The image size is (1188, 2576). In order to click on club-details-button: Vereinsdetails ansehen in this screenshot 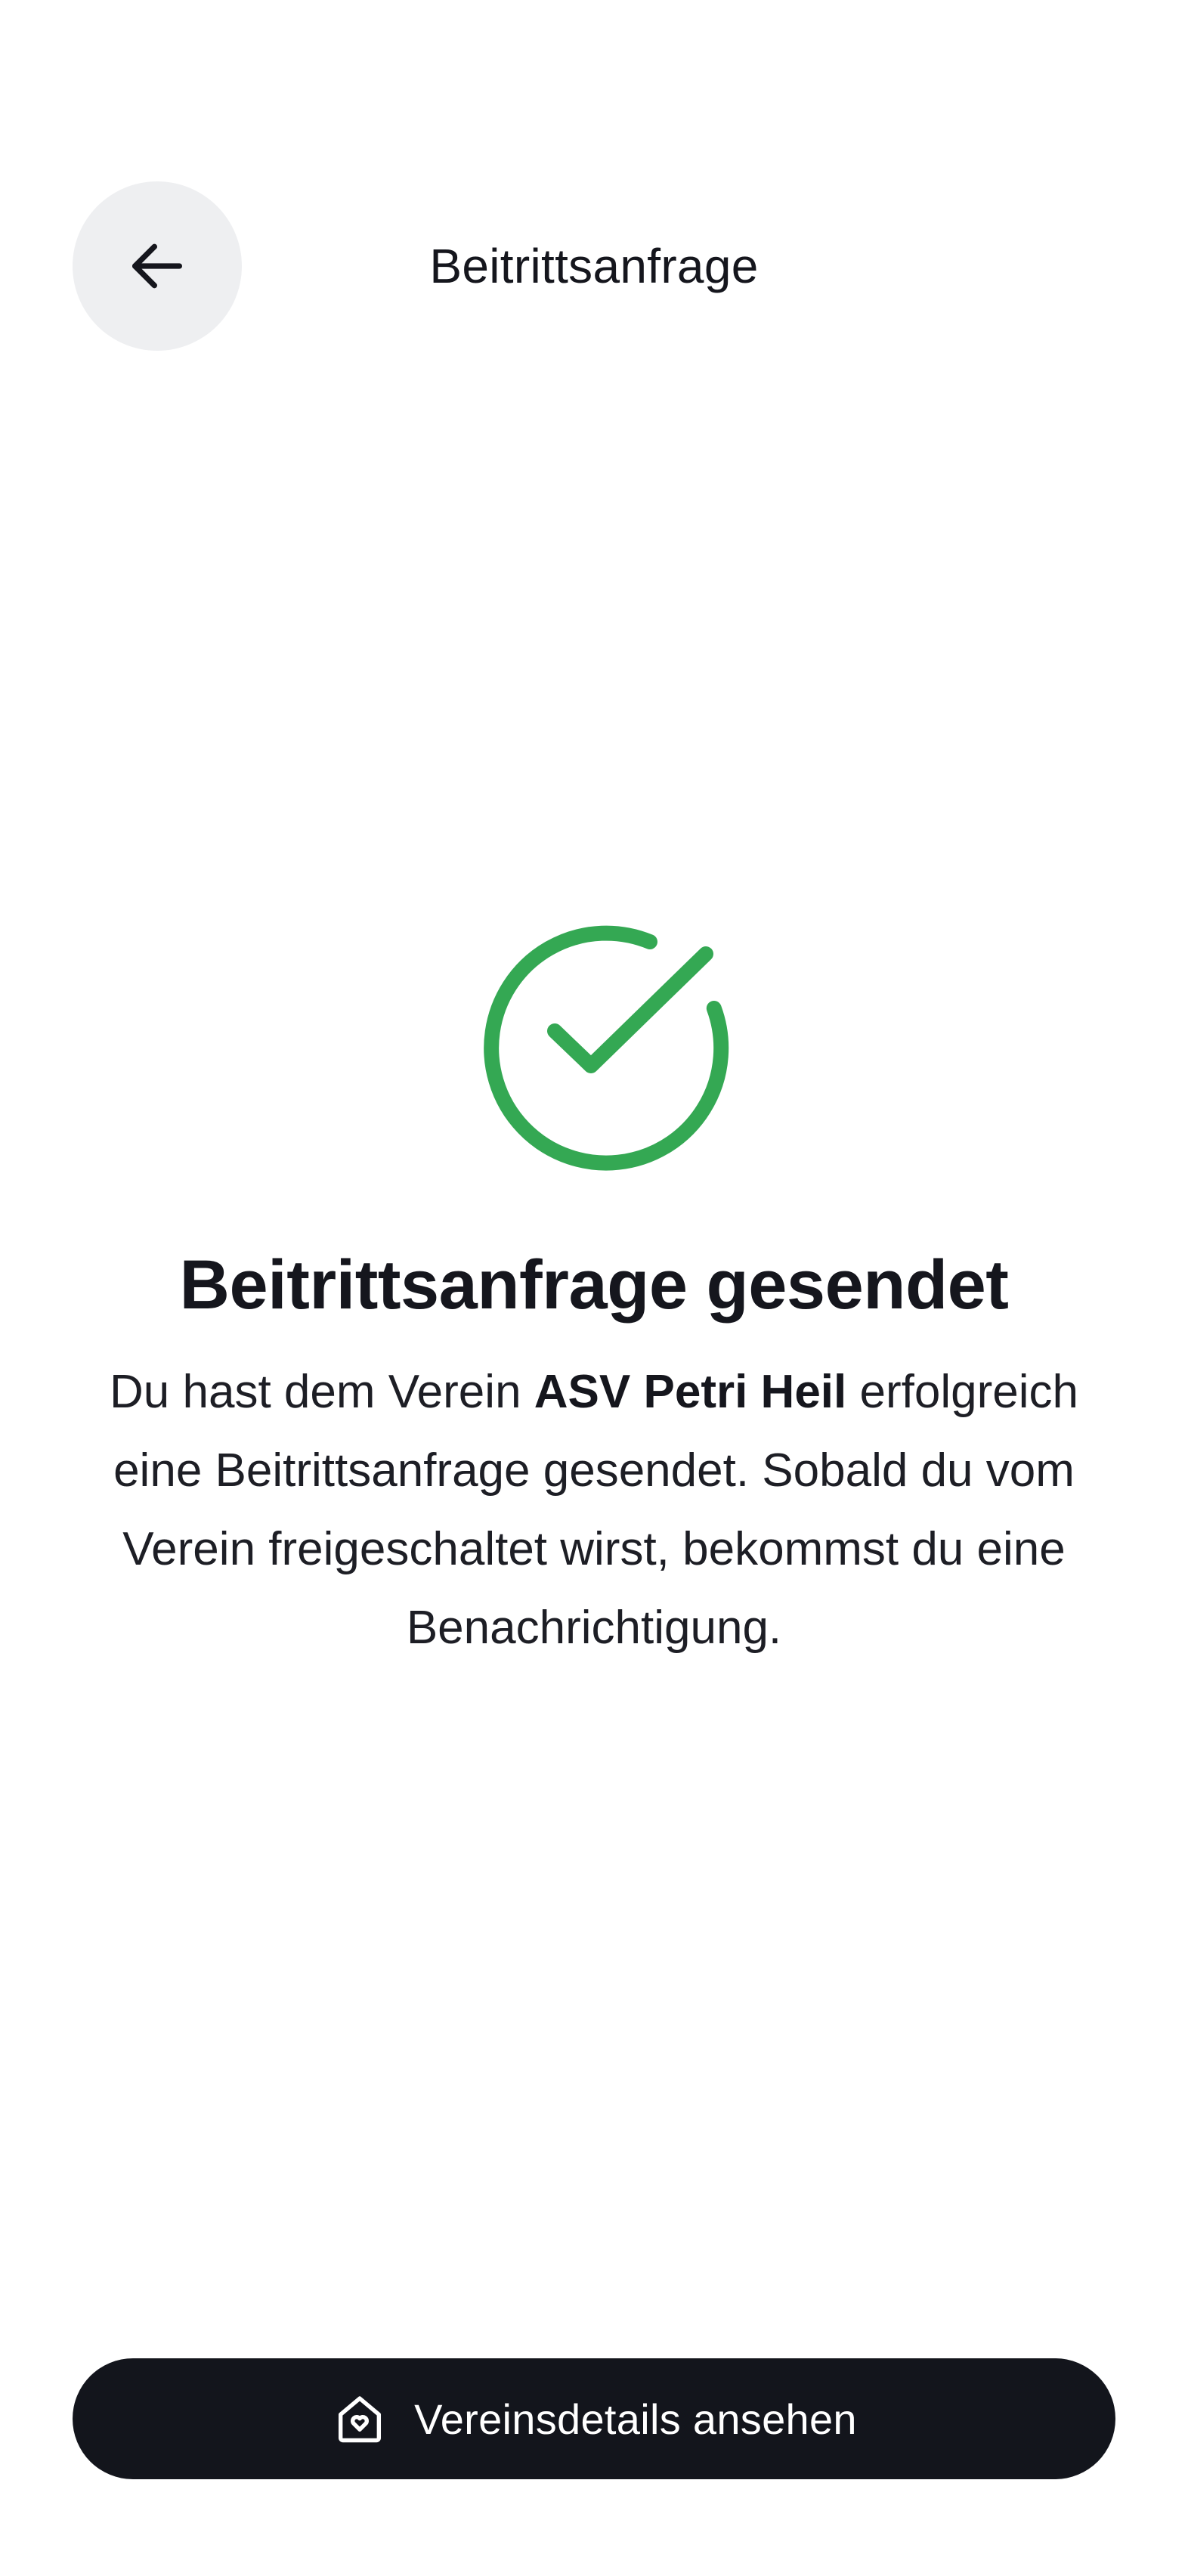, I will do `click(594, 2418)`.